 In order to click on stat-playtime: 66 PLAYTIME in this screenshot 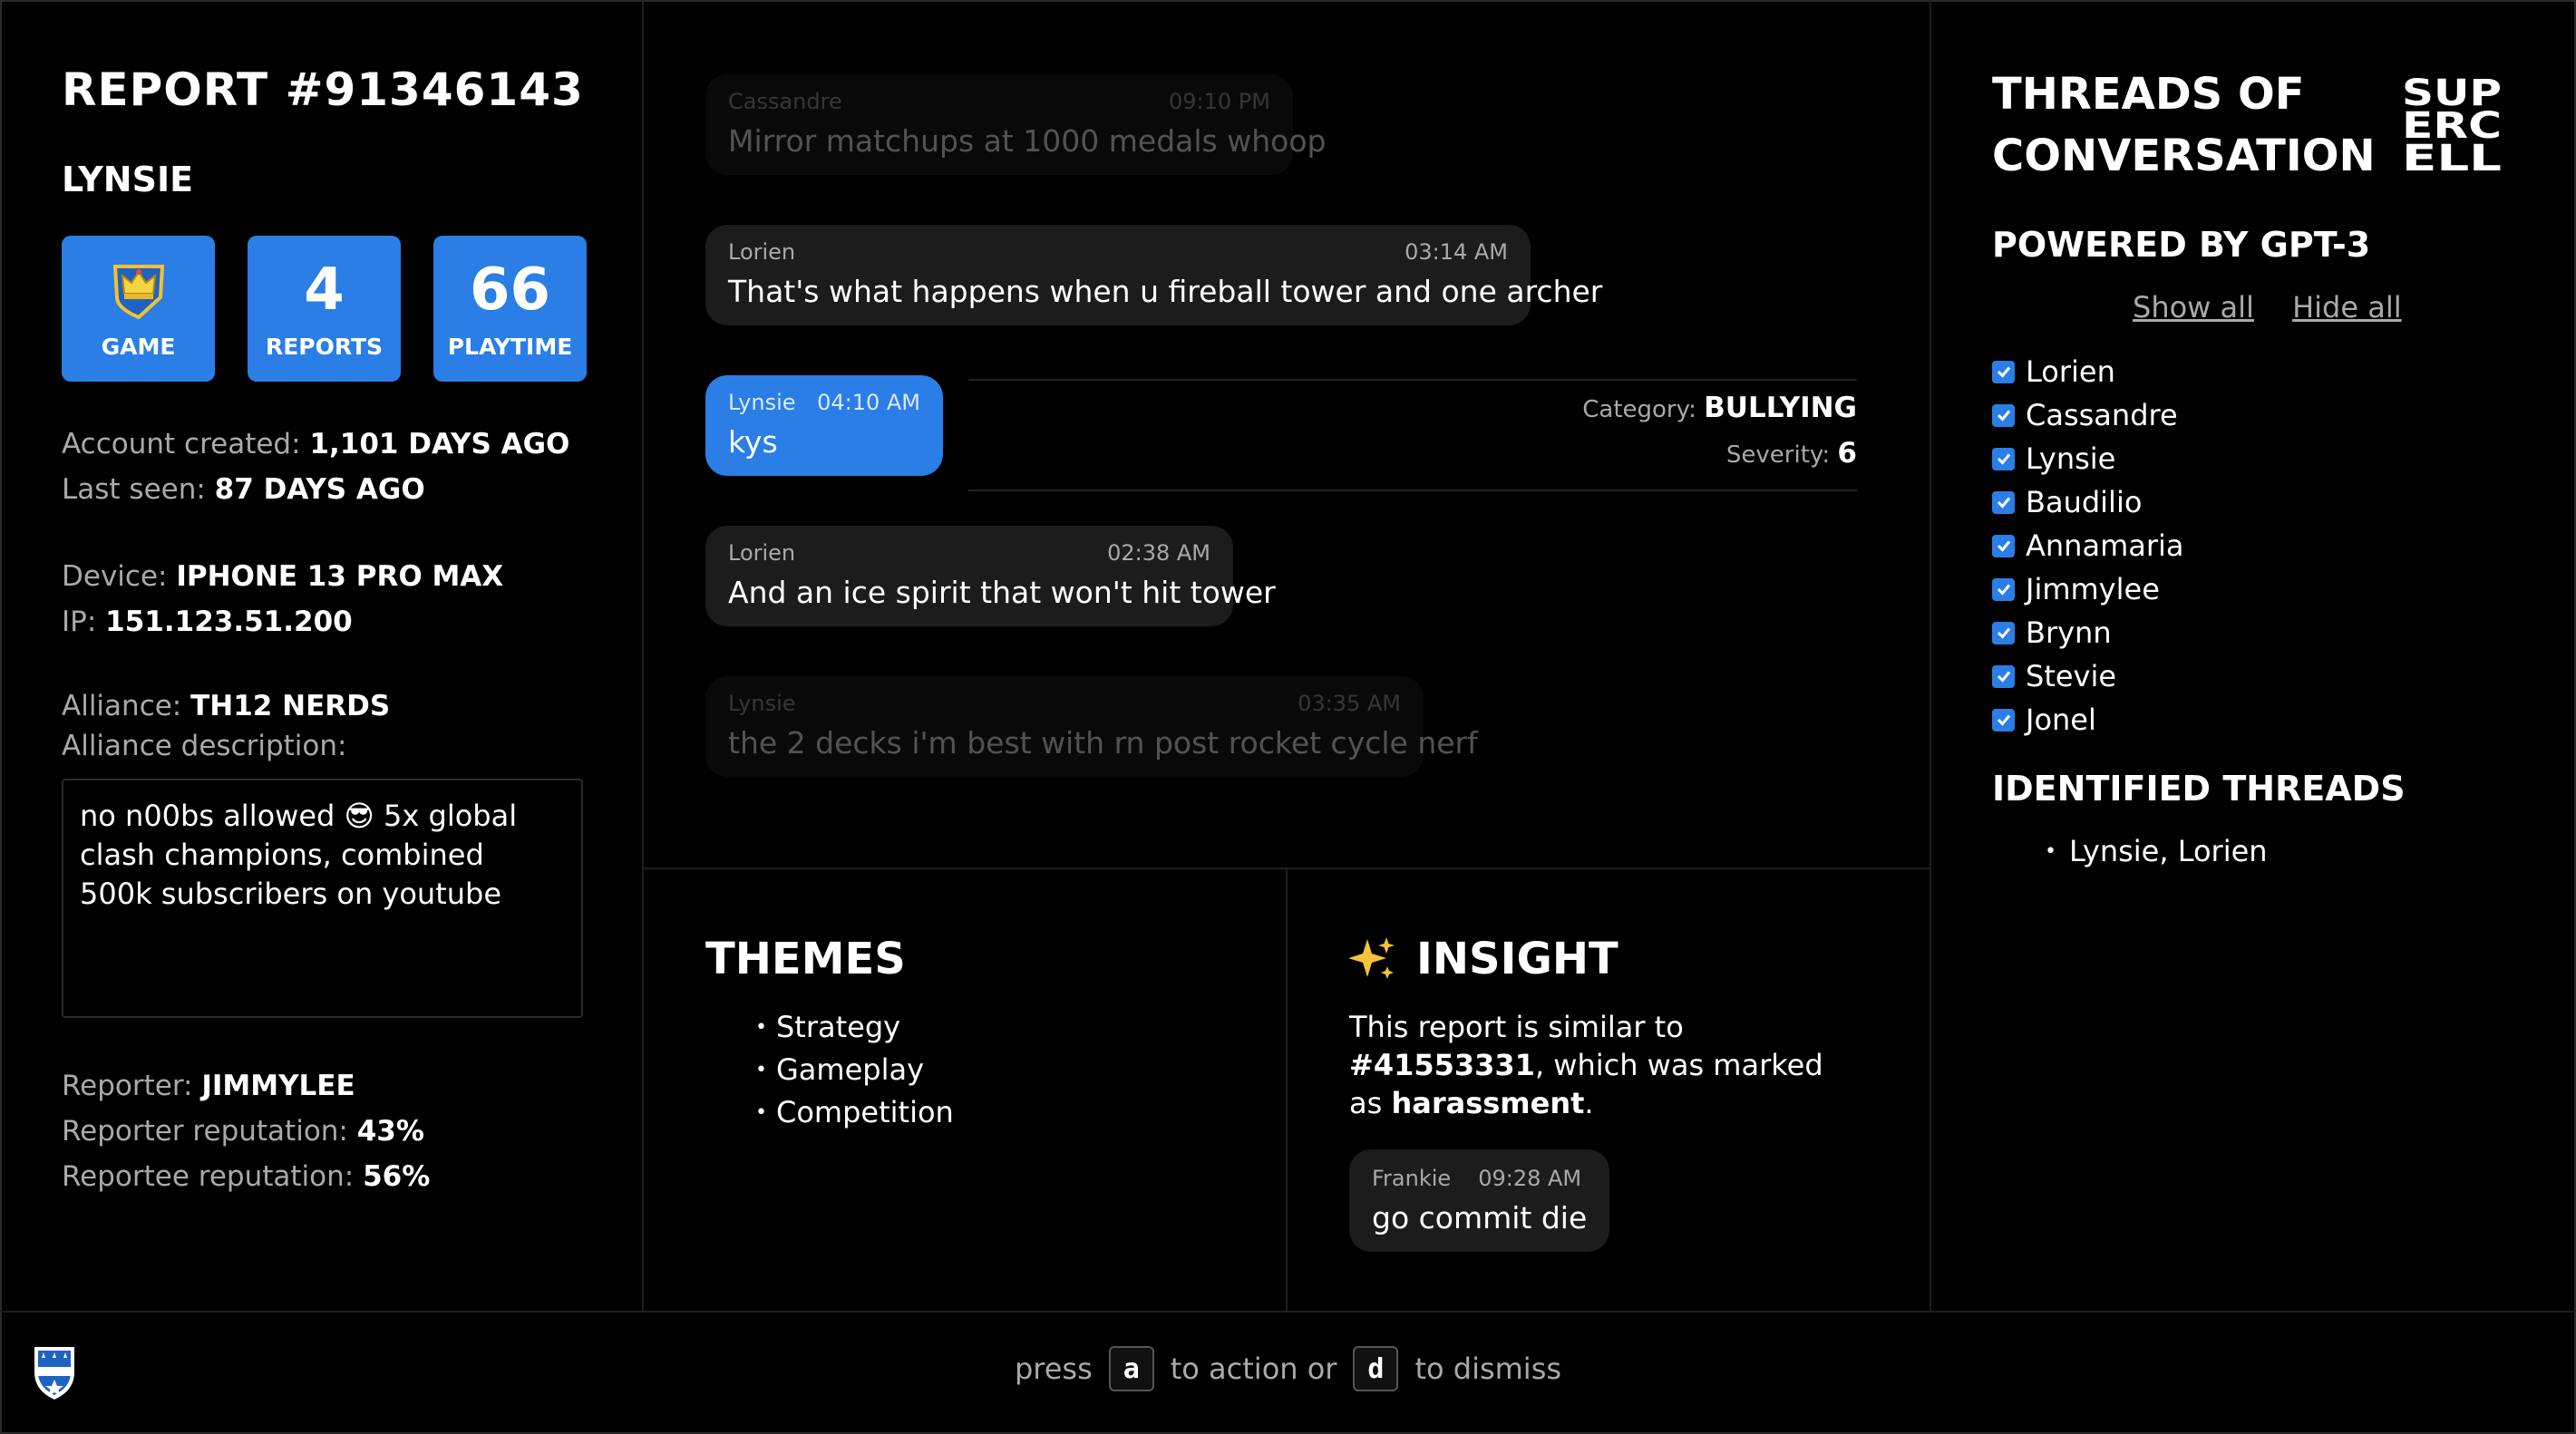, I will do `click(510, 309)`.